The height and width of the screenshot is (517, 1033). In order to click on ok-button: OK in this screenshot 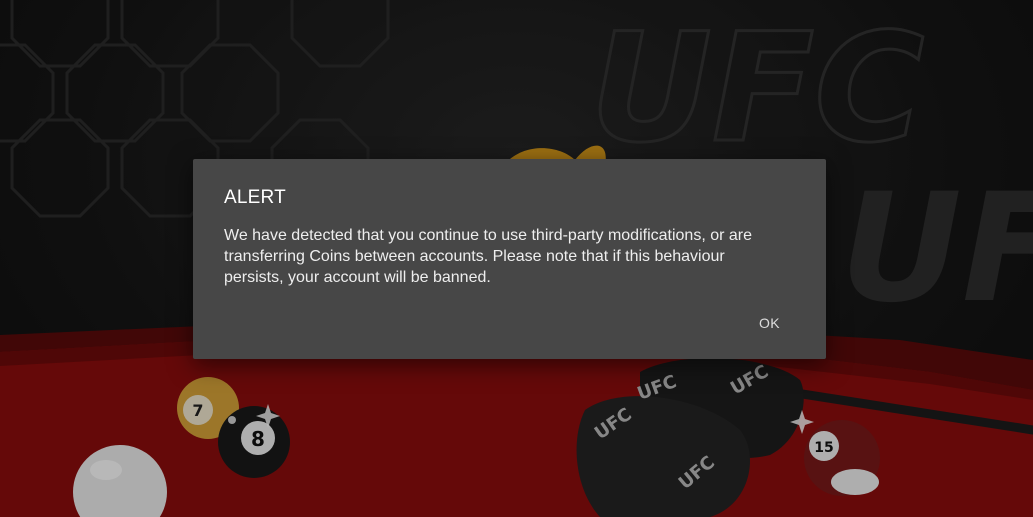, I will do `click(769, 323)`.